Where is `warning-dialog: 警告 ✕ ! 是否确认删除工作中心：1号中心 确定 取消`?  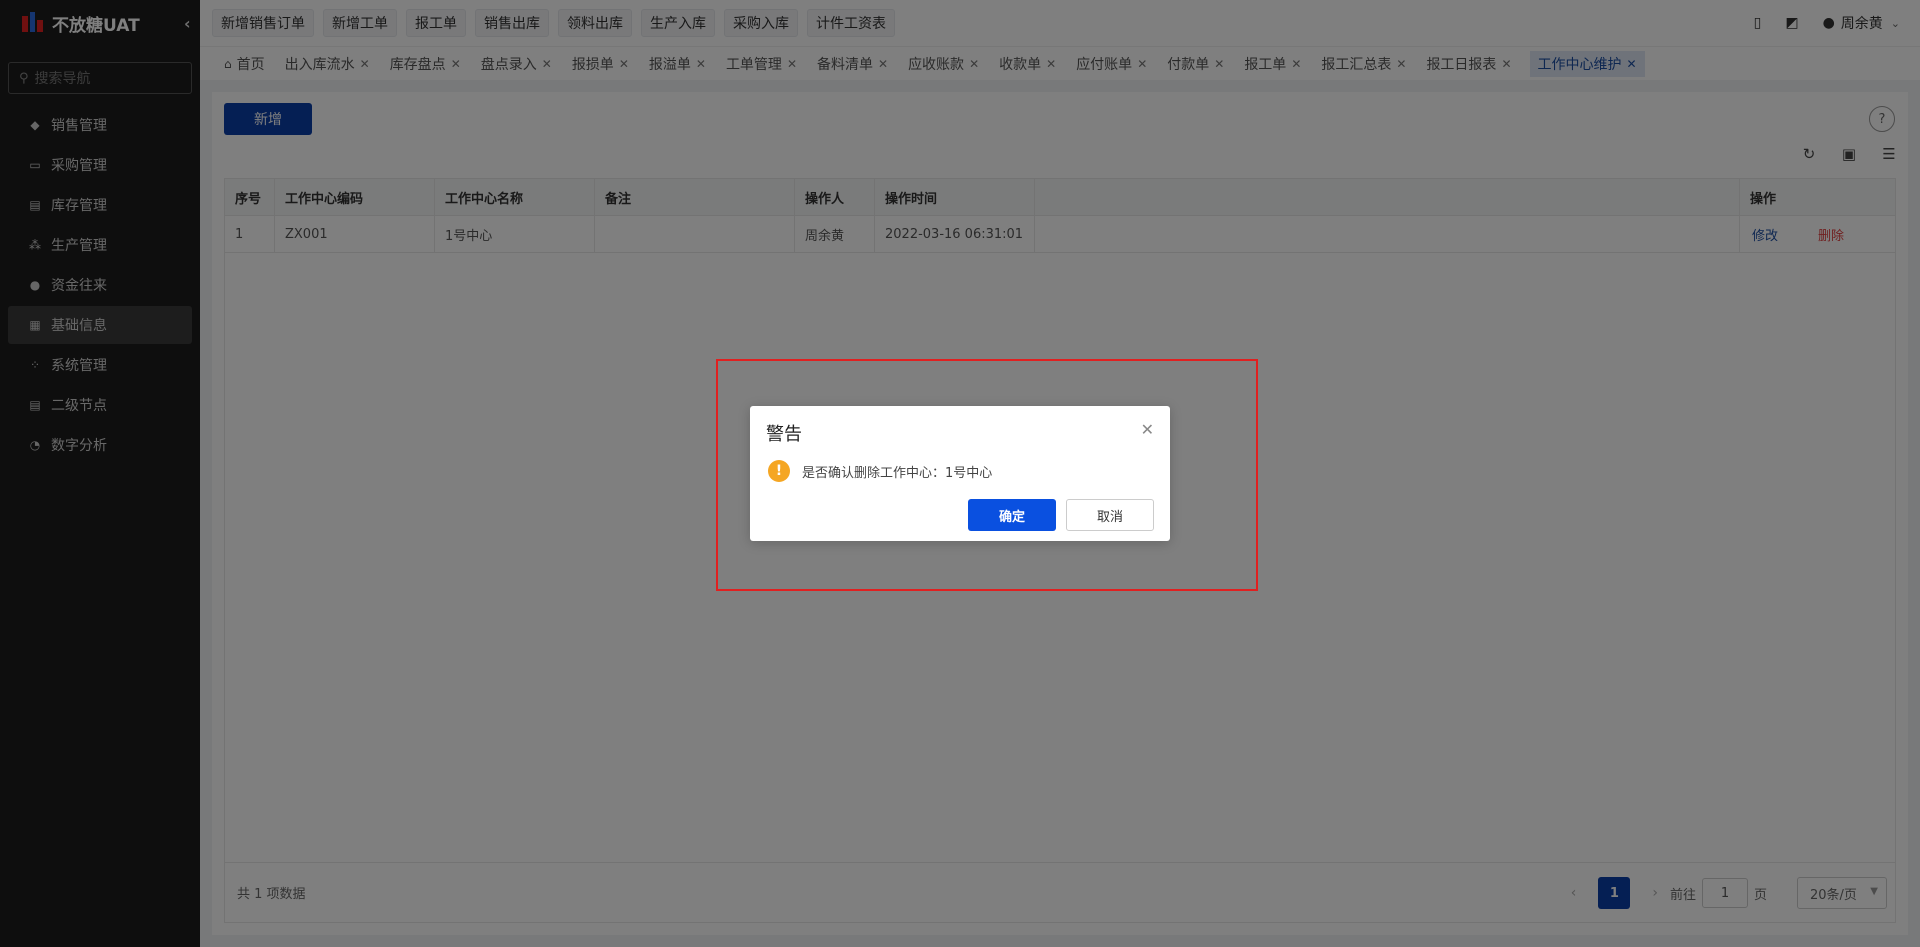 warning-dialog: 警告 ✕ ! 是否确认删除工作中心：1号中心 确定 取消 is located at coordinates (960, 473).